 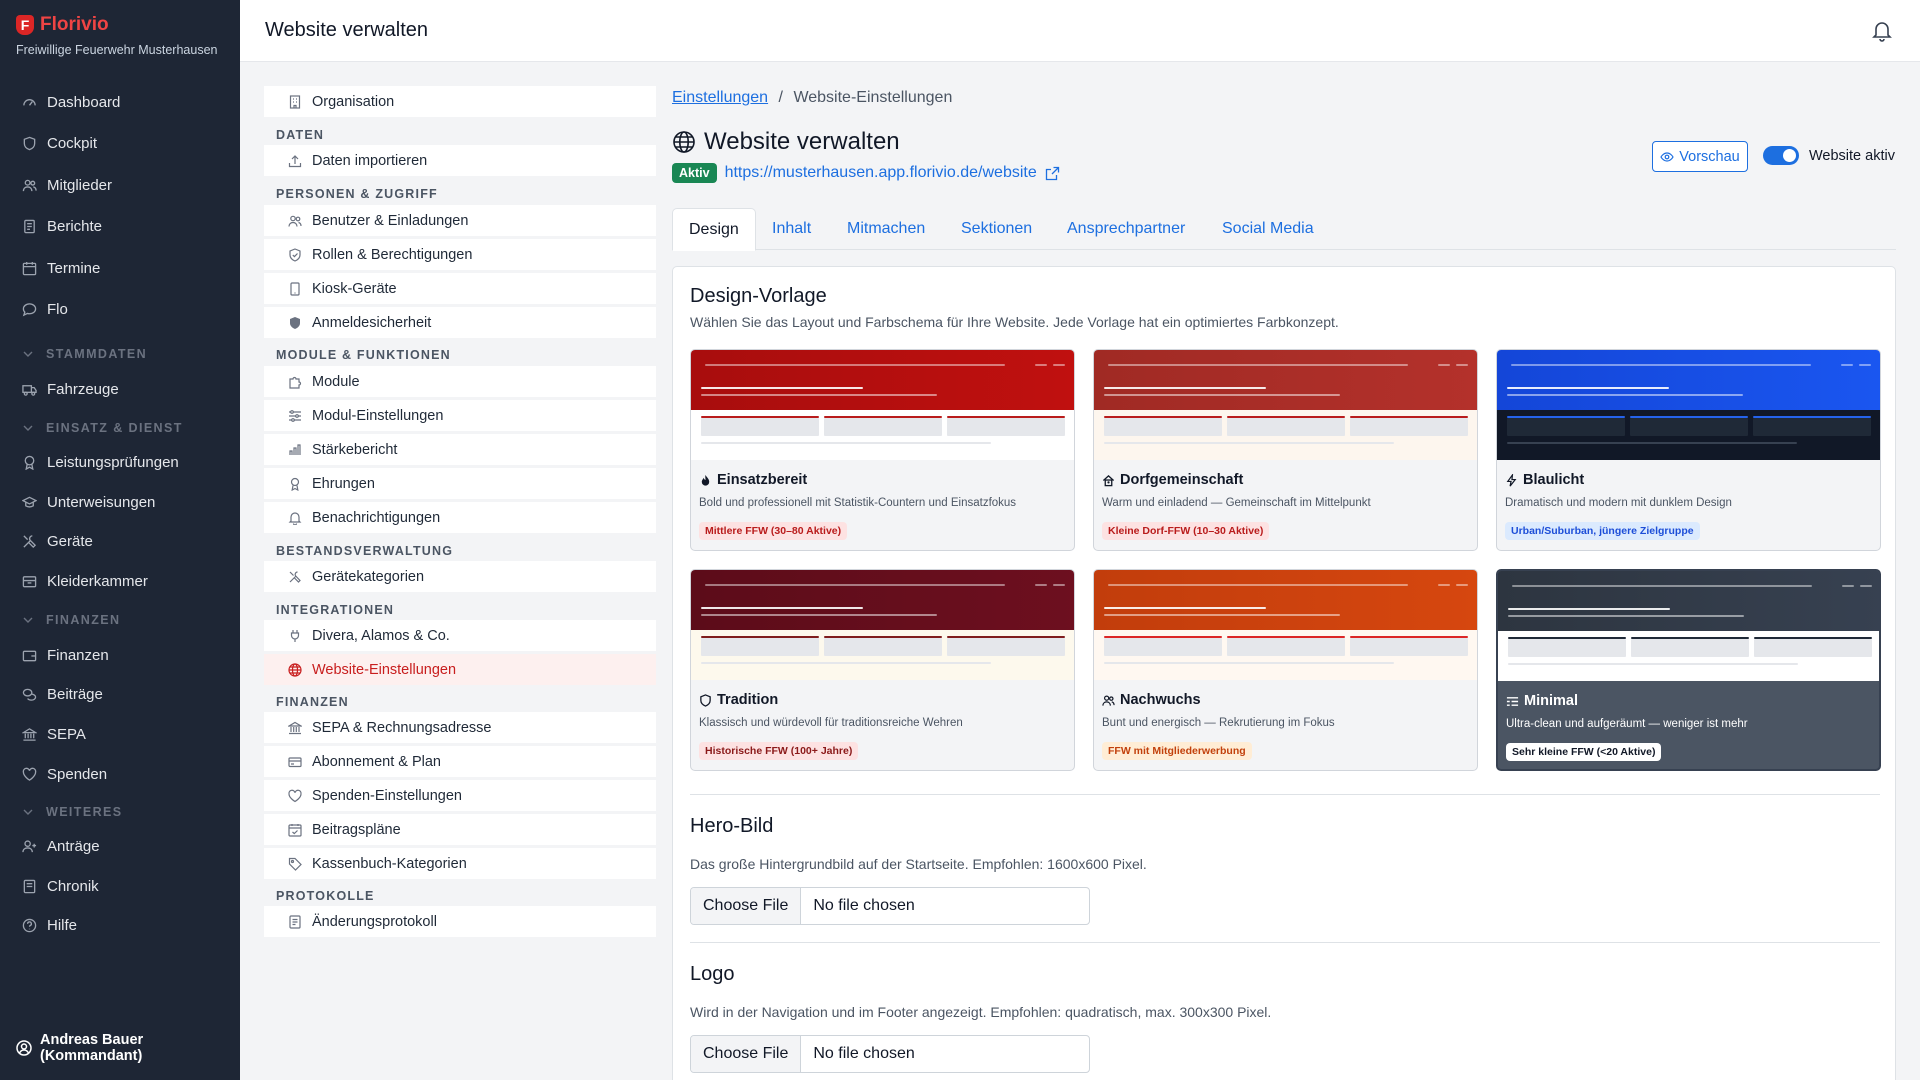 What do you see at coordinates (460, 829) in the screenshot?
I see `settings-item-beitragsplaene: Beitragspläne` at bounding box center [460, 829].